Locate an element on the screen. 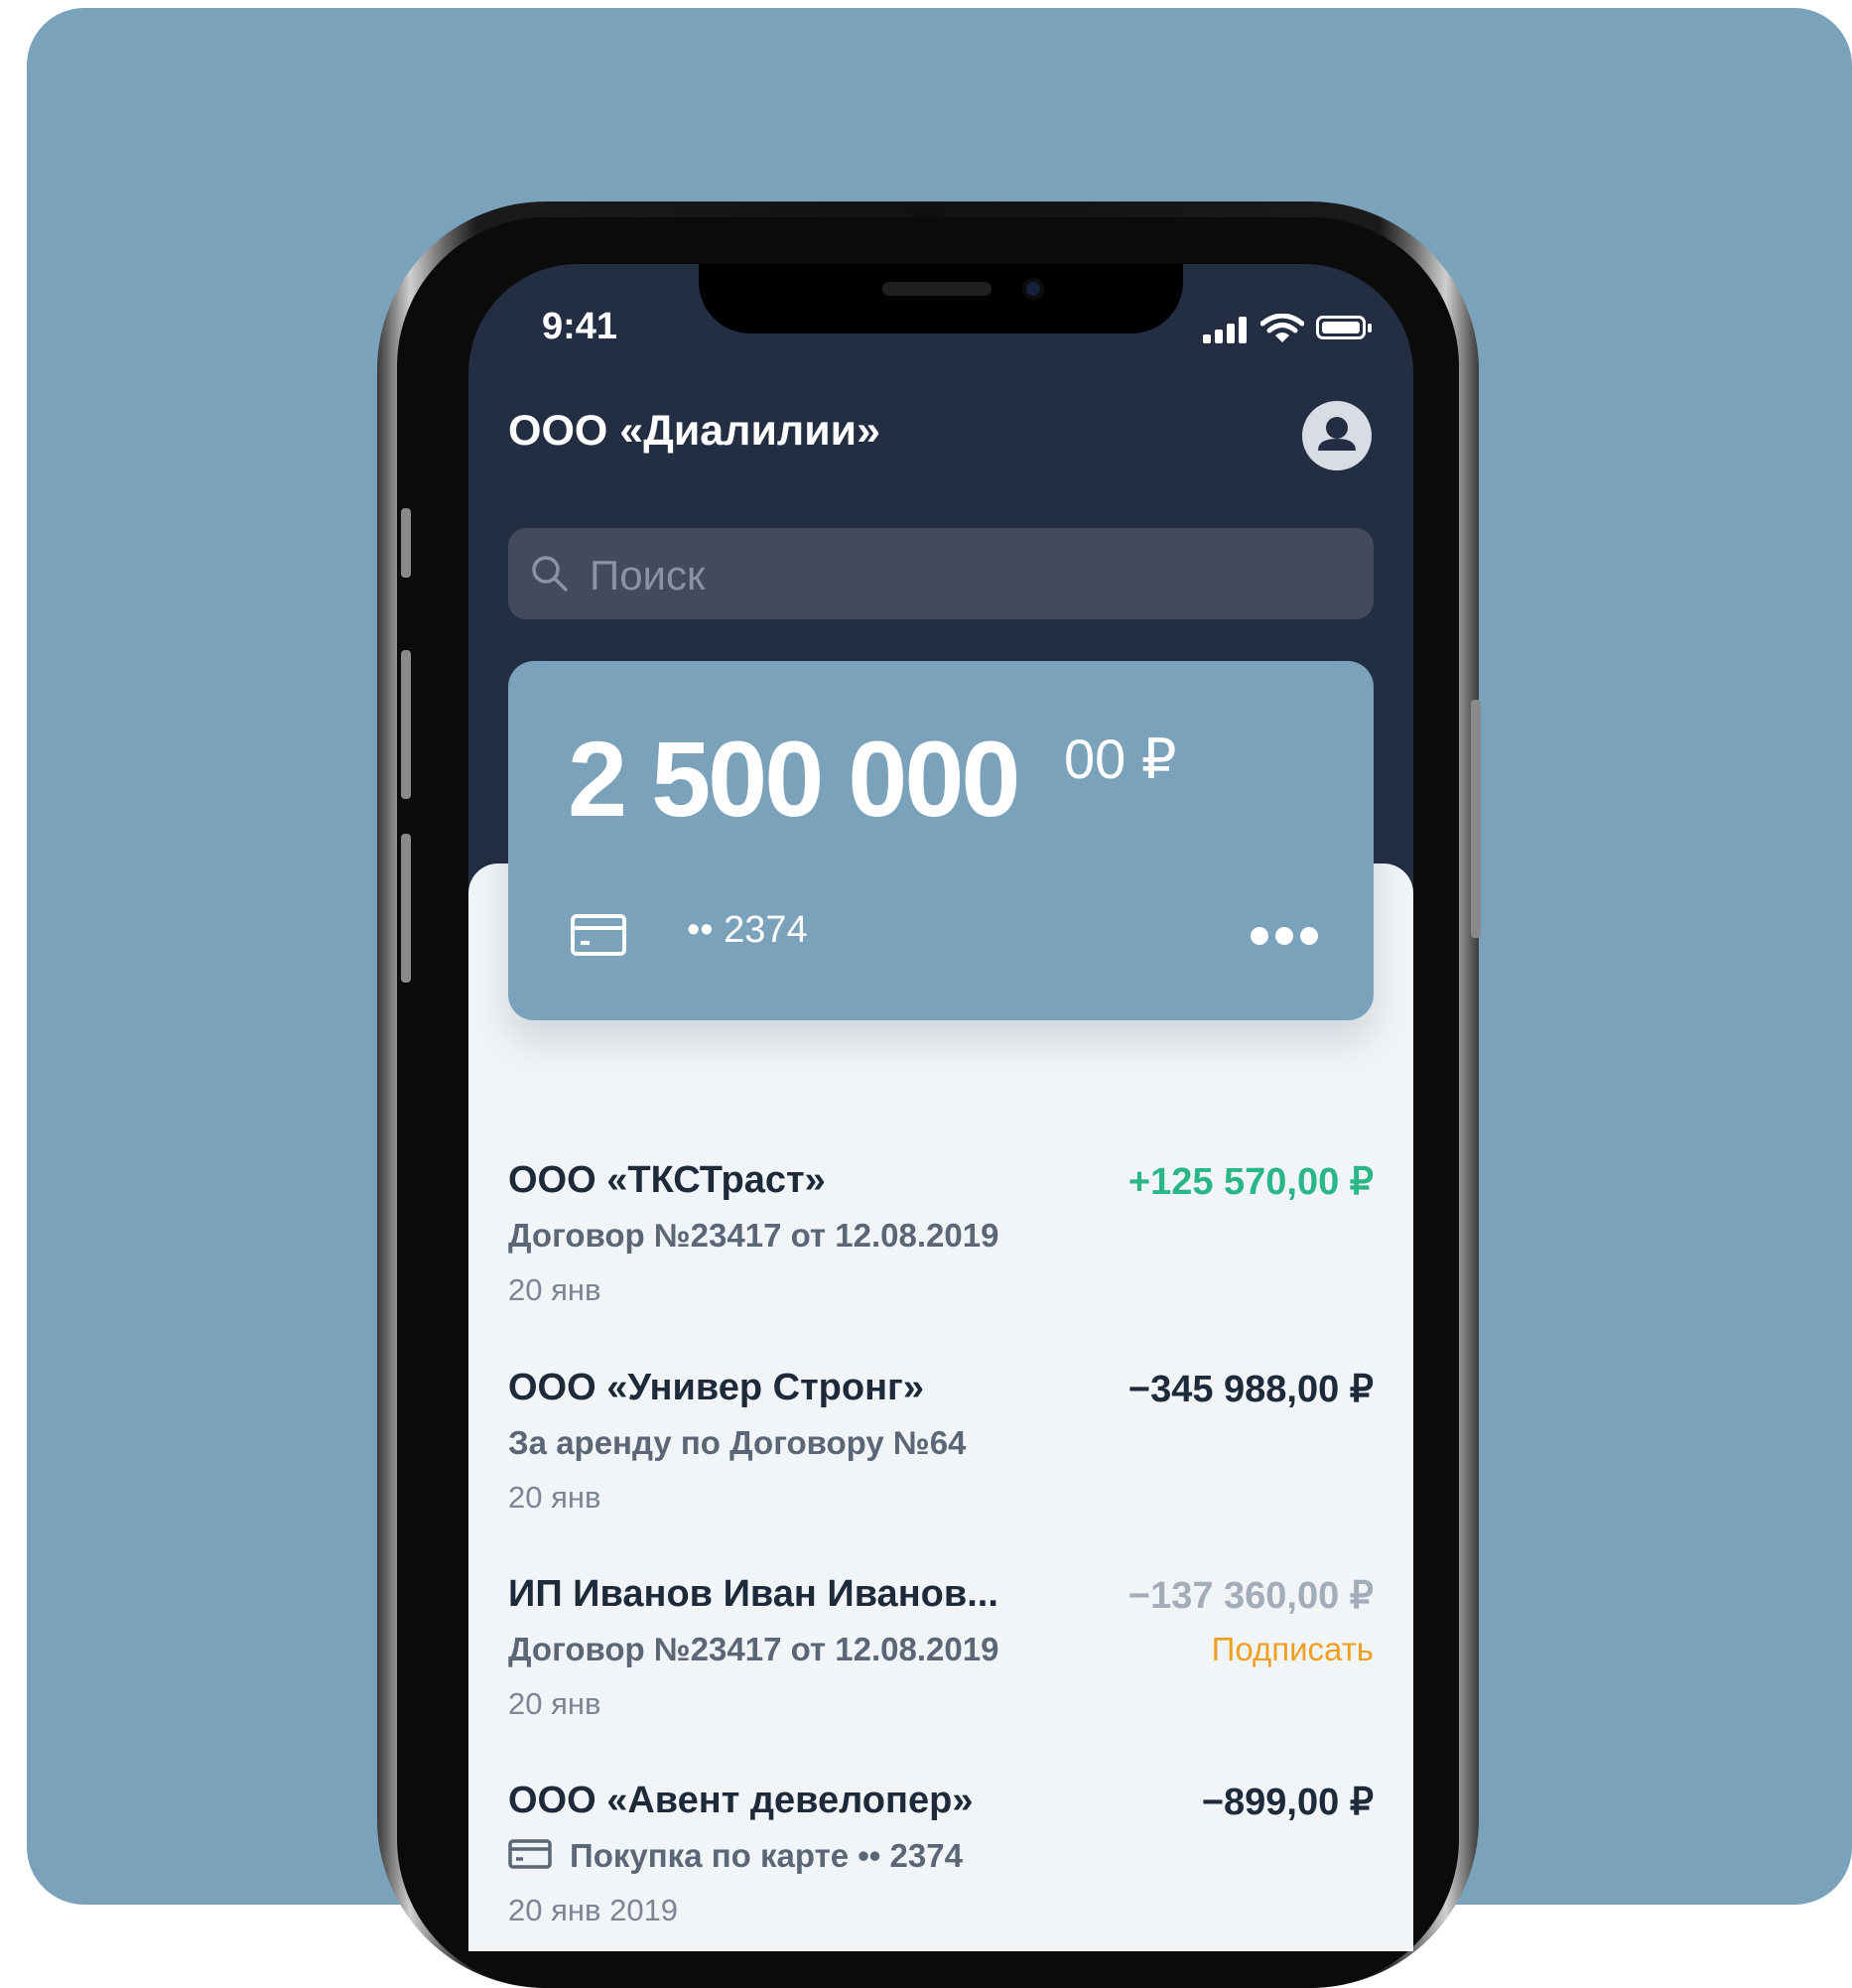 The height and width of the screenshot is (1988, 1852). volume-up-button is located at coordinates (406, 724).